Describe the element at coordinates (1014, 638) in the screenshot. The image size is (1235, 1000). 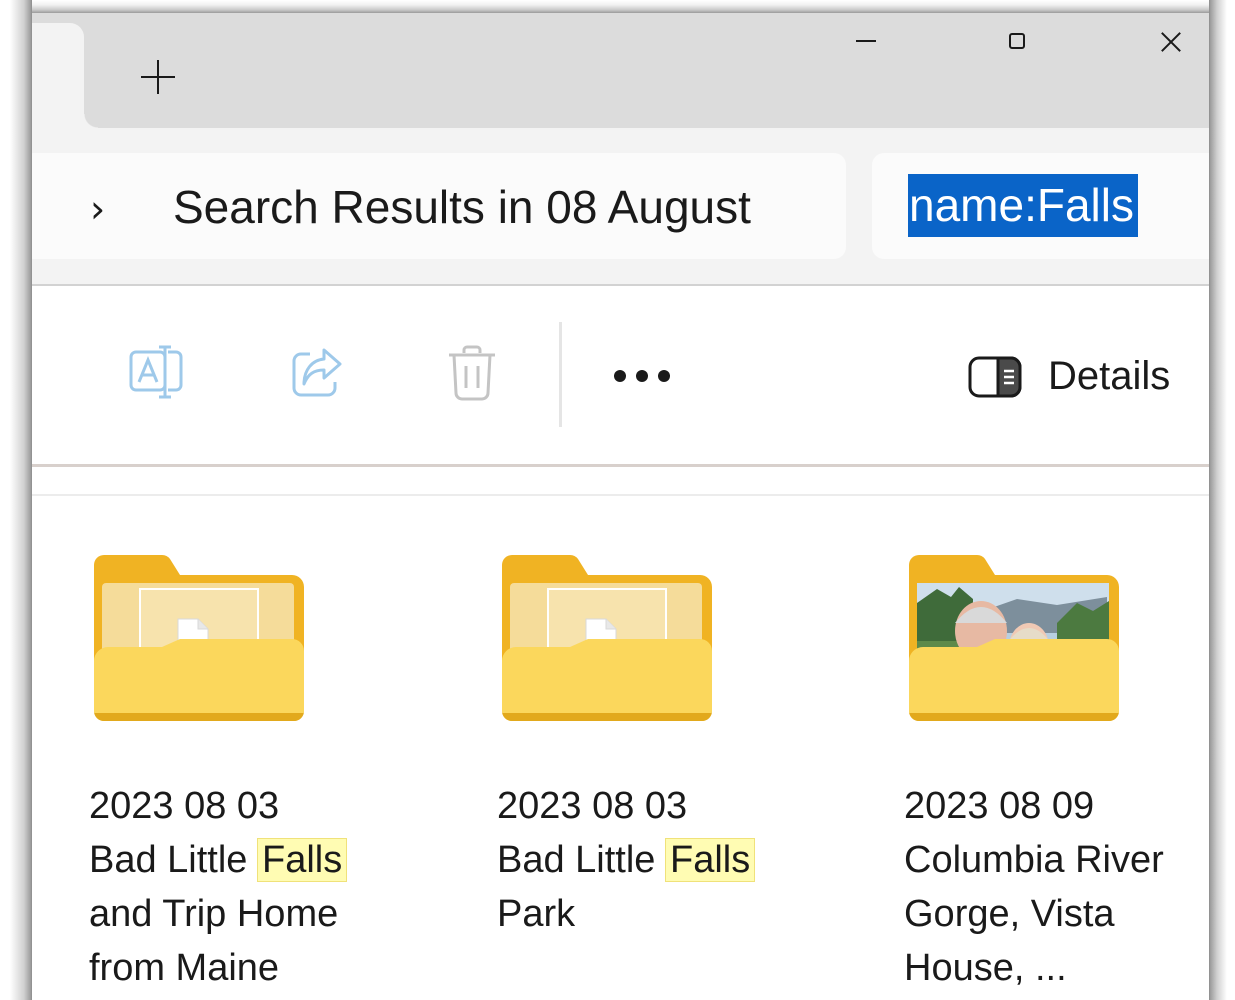
I see `folder-photo-thumbnail` at that location.